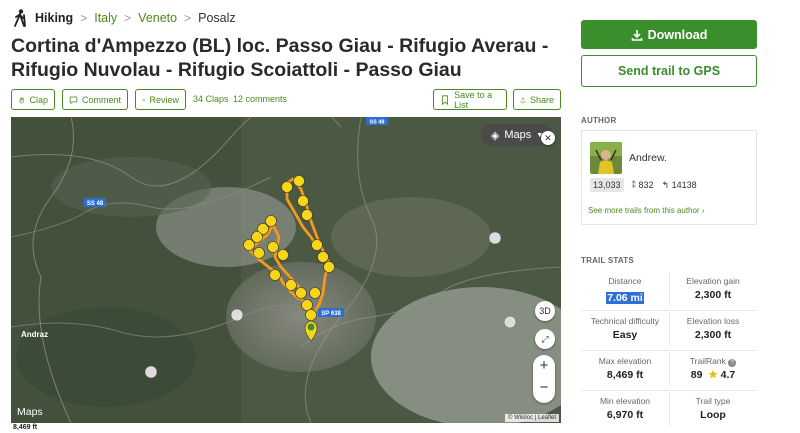 This screenshot has height=433, width=800. I want to click on send-to-gps-button: Send trail to GPS, so click(669, 71).